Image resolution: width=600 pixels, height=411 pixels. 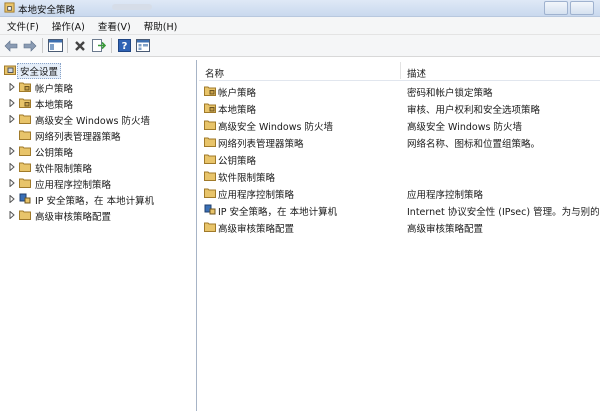 I want to click on tree-item-label: IP 安全策略，在 本地计算机, so click(x=95, y=201).